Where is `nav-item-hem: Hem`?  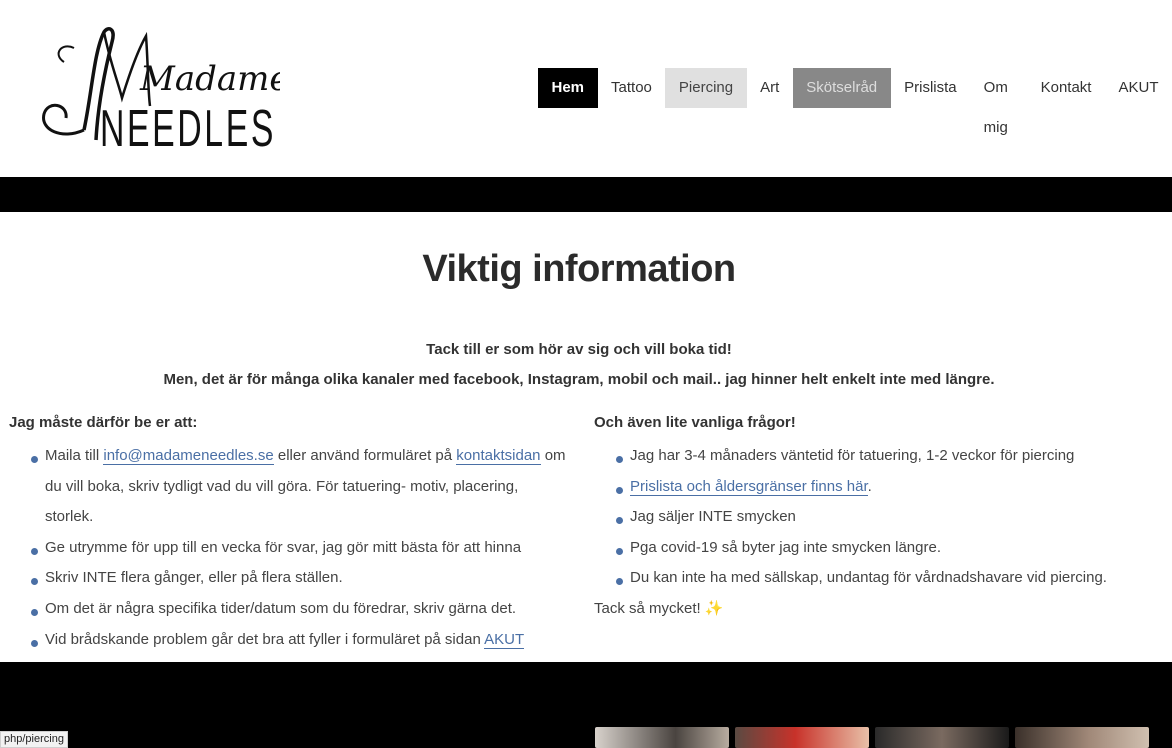
nav-item-hem: Hem is located at coordinates (568, 88).